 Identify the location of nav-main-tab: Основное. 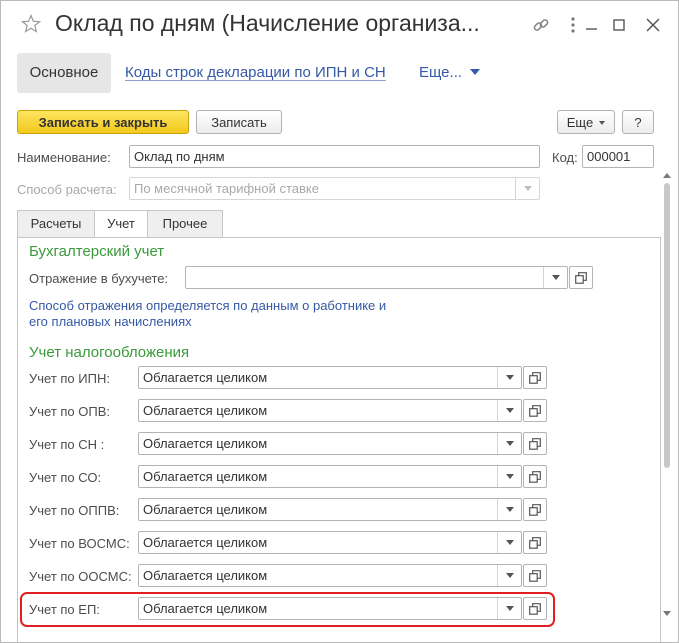
(64, 73).